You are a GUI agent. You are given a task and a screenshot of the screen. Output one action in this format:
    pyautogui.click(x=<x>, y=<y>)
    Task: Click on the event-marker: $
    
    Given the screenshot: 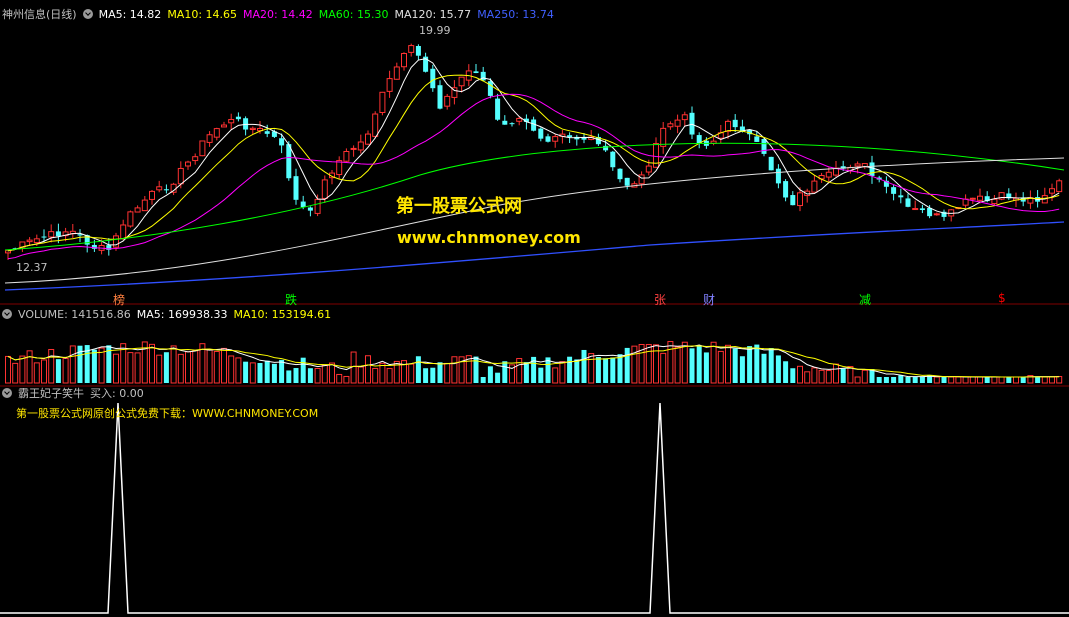 What is the action you would take?
    pyautogui.click(x=1002, y=298)
    